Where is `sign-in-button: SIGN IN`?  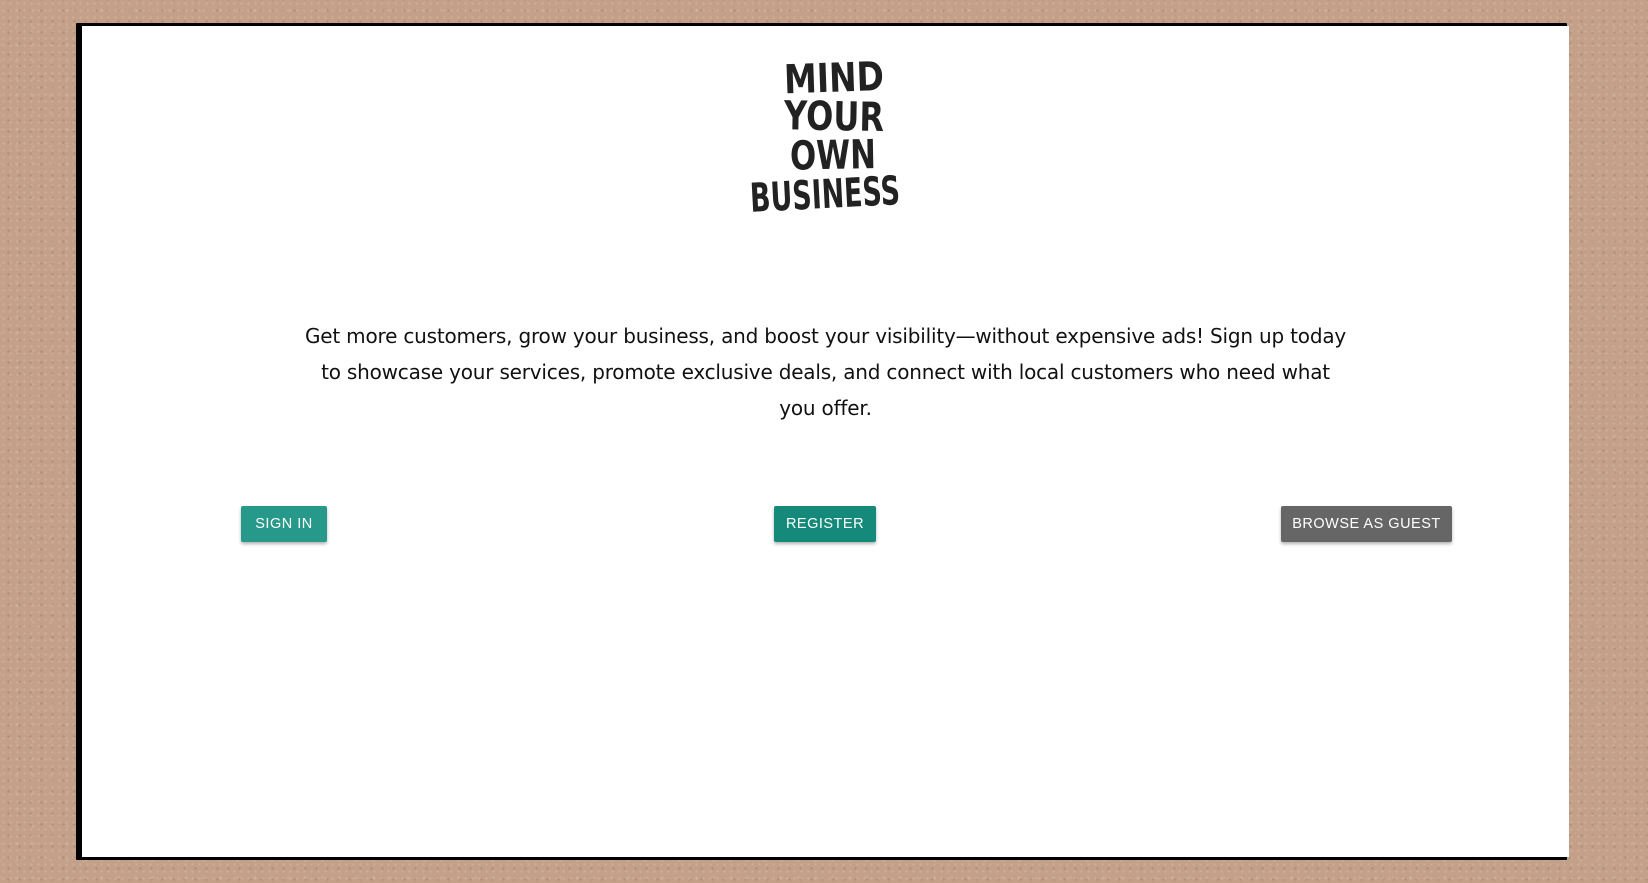
sign-in-button: SIGN IN is located at coordinates (284, 524).